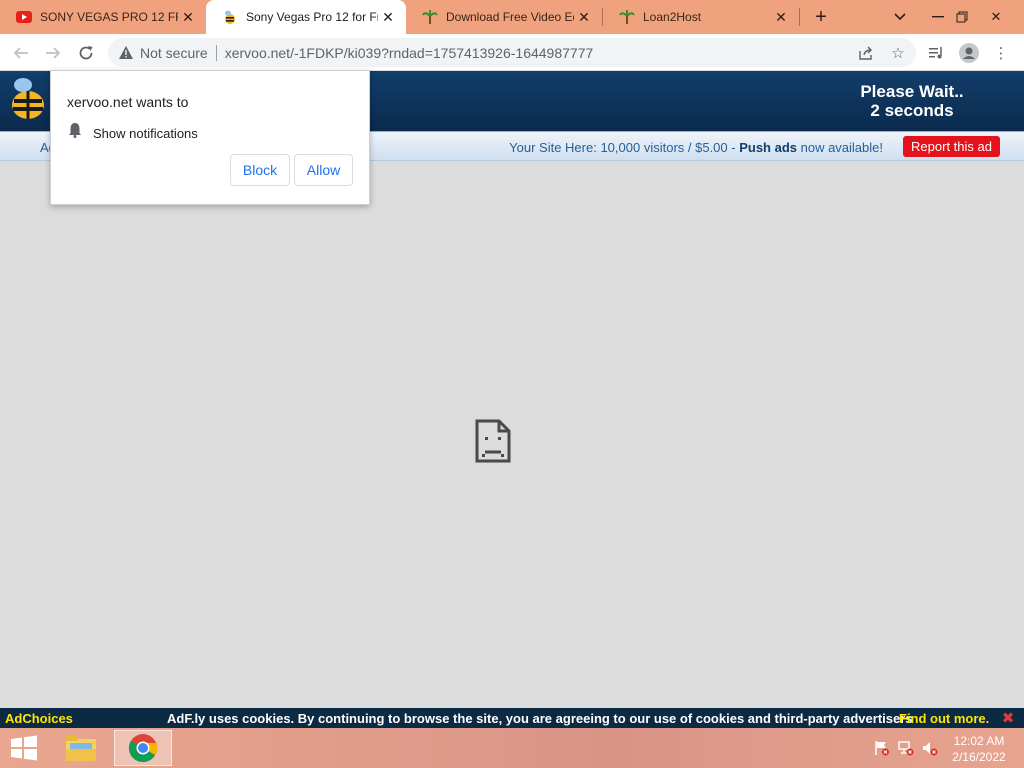 Image resolution: width=1024 pixels, height=768 pixels. I want to click on popup-title: xervoo.net wants to, so click(128, 102).